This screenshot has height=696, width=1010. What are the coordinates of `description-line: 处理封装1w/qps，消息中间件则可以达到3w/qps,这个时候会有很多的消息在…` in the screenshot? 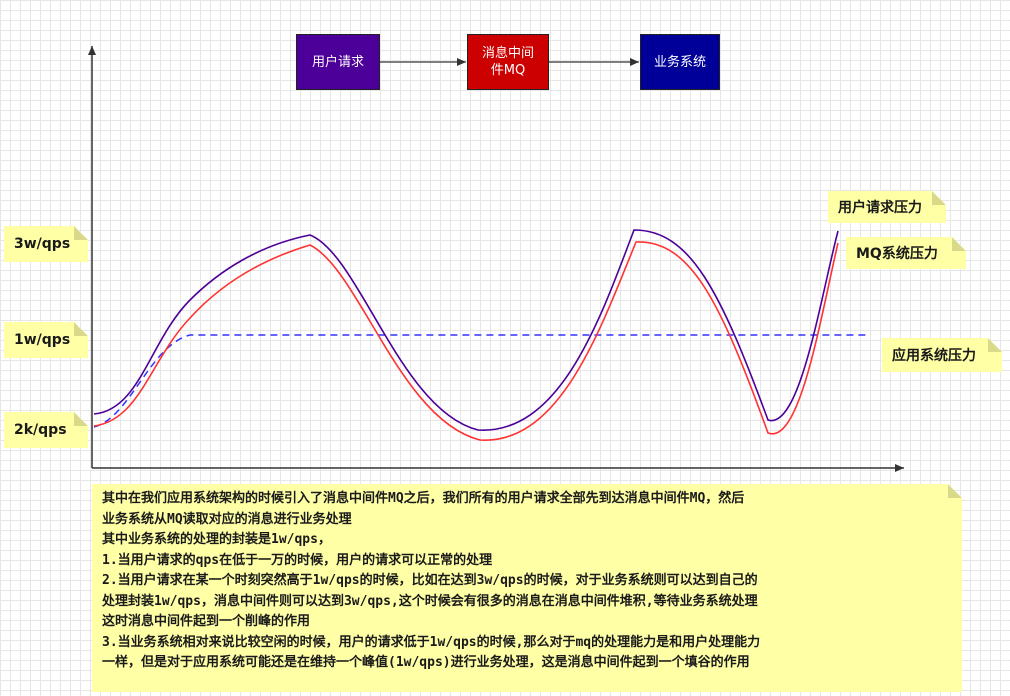 It's located at (430, 601).